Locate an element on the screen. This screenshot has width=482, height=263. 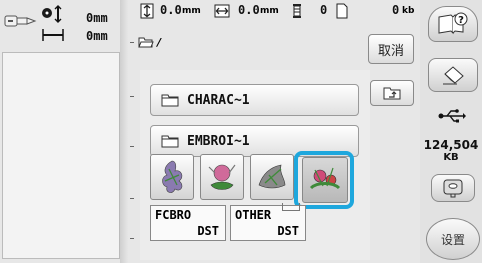
eraser-icon is located at coordinates (453, 75).